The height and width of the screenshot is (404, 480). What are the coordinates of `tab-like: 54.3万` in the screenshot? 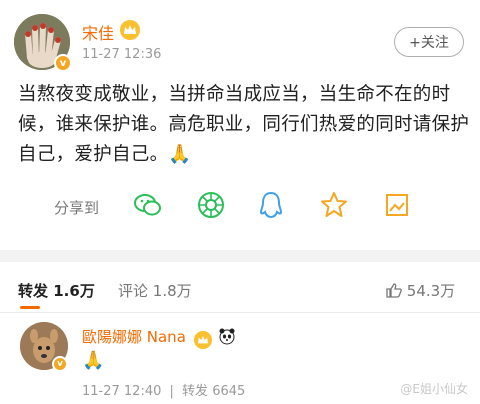 It's located at (420, 290).